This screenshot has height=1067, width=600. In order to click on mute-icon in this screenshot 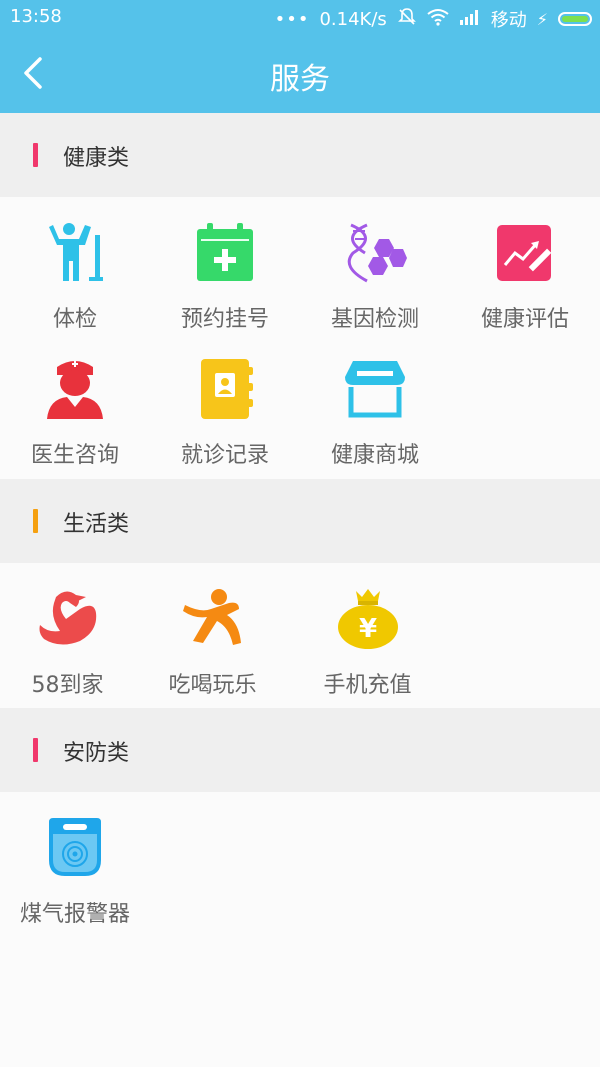, I will do `click(407, 19)`.